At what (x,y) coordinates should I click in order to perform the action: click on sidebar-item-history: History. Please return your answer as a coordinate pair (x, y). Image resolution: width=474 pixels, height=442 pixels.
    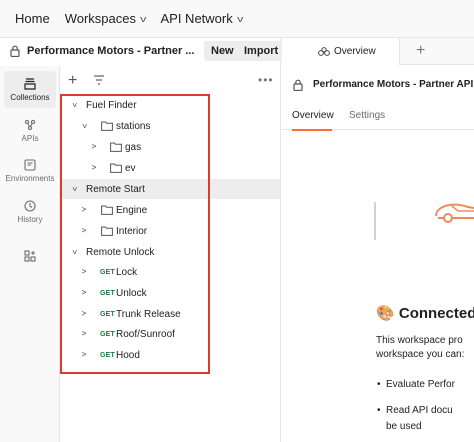
    Looking at the image, I should click on (30, 212).